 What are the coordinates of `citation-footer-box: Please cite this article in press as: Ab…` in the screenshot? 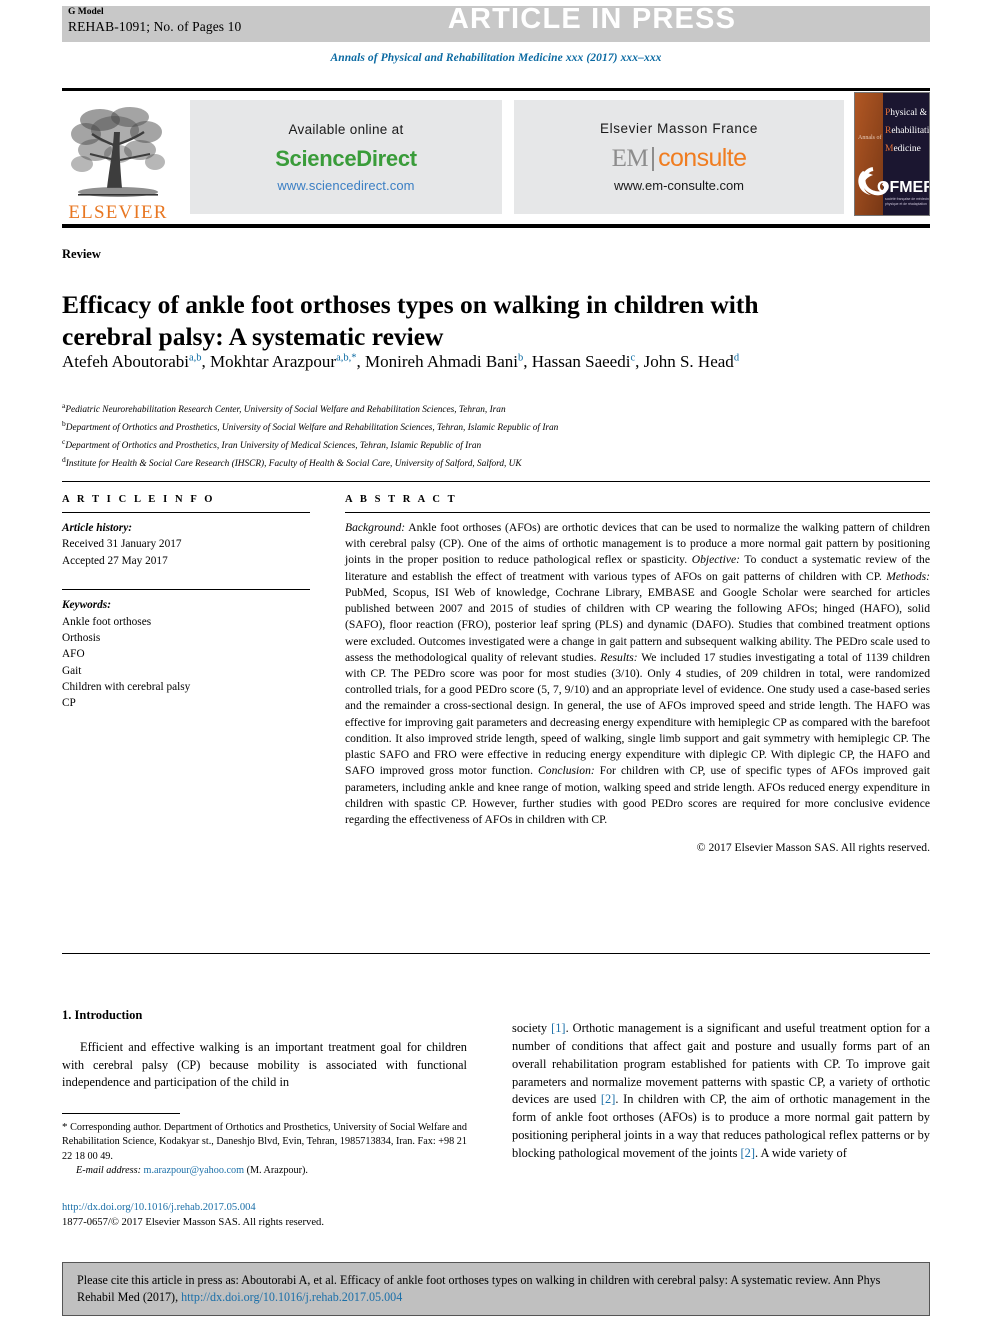 It's located at (496, 1289).